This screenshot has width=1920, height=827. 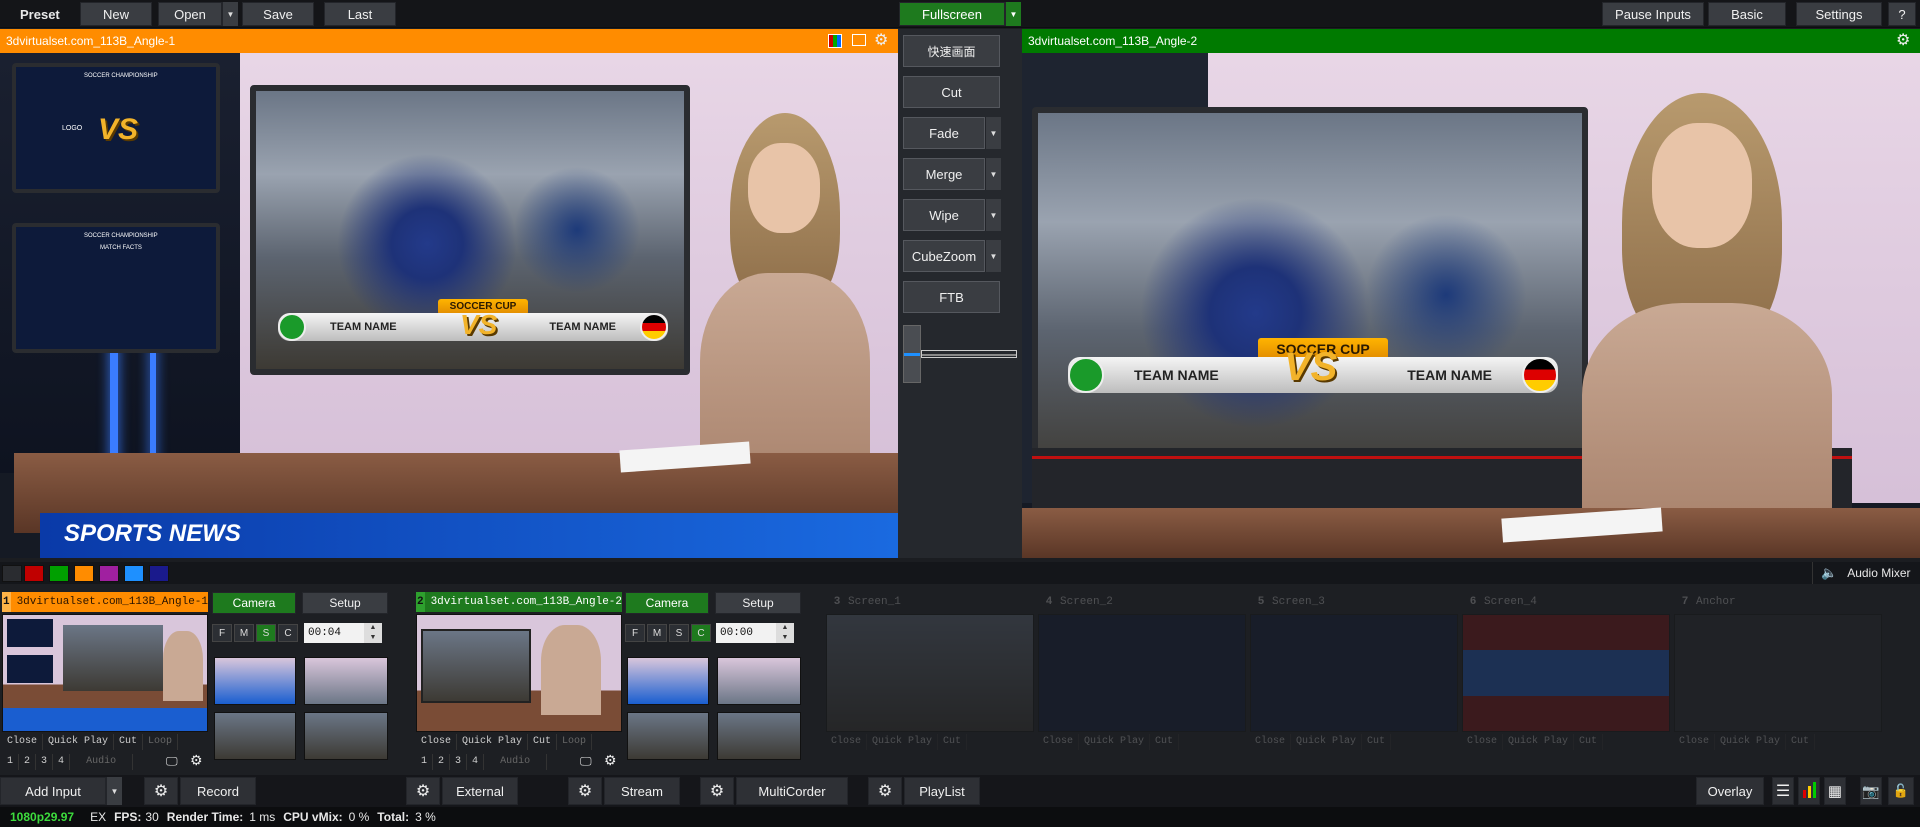 What do you see at coordinates (1778, 673) in the screenshot?
I see `input-7-thumbnail` at bounding box center [1778, 673].